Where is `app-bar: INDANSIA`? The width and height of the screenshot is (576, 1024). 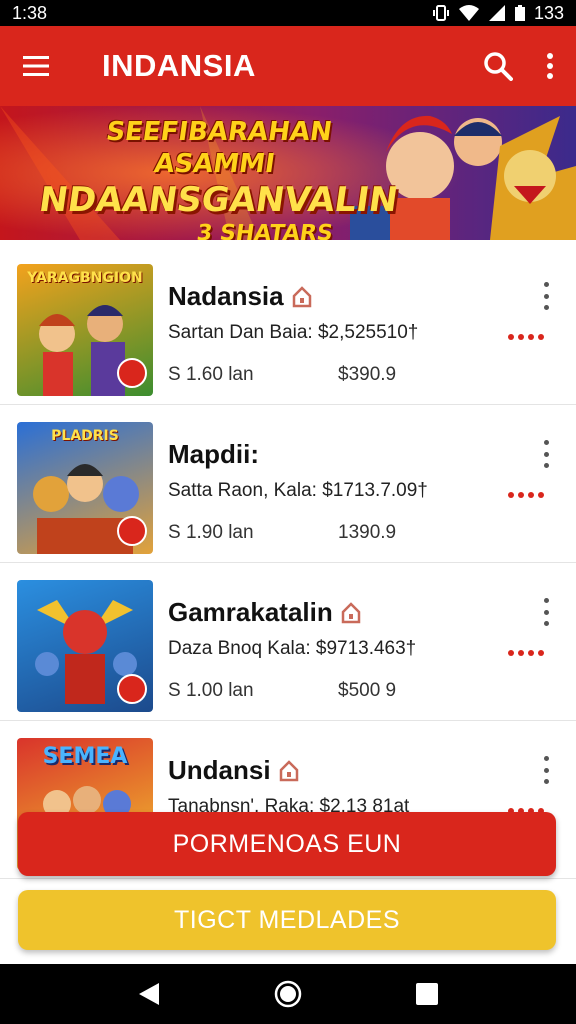
app-bar: INDANSIA is located at coordinates (288, 66).